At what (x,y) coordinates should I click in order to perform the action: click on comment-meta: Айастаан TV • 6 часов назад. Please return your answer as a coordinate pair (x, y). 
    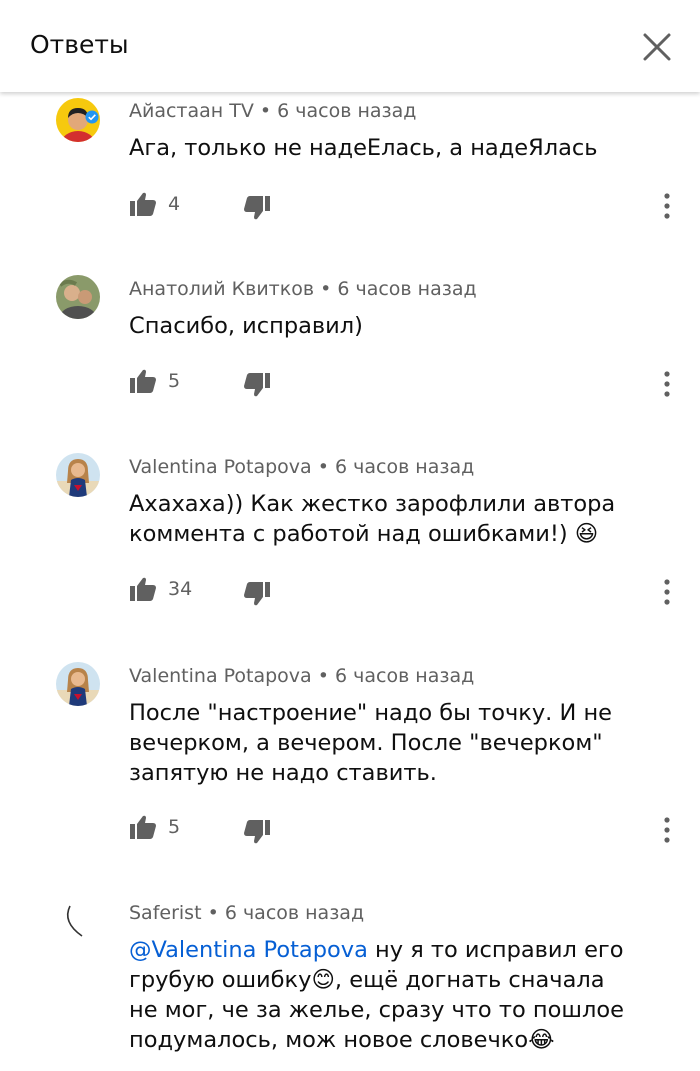
    Looking at the image, I should click on (272, 111).